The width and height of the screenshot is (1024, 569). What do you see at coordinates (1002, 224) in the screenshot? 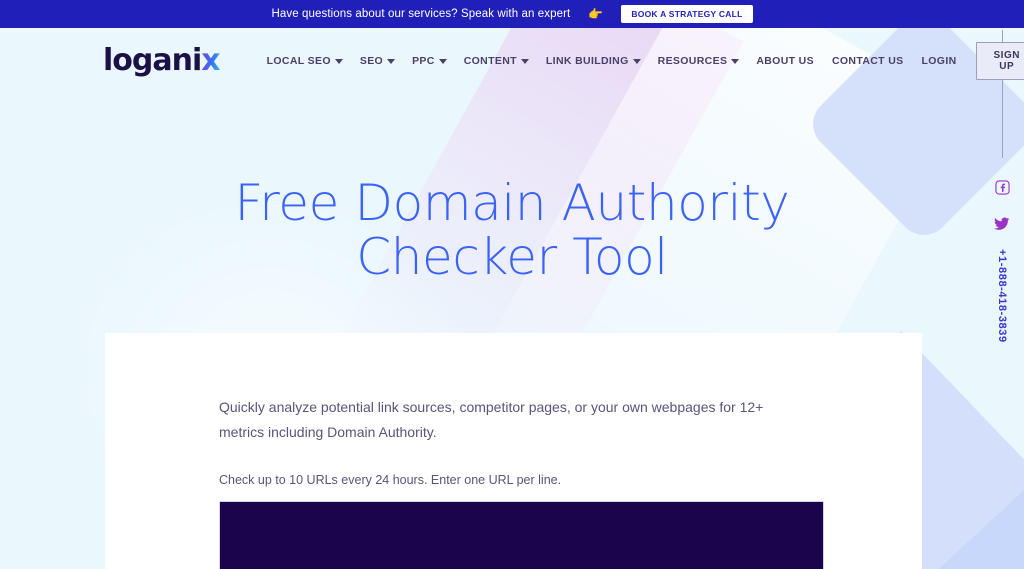
I see `twitter-icon` at bounding box center [1002, 224].